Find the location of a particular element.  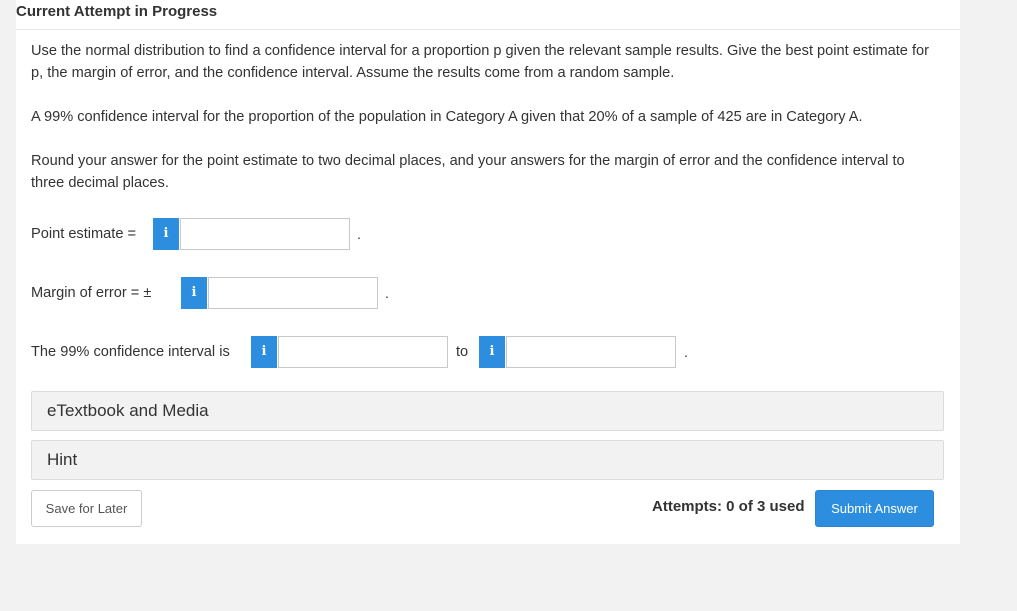

interval-low-input is located at coordinates (363, 352).